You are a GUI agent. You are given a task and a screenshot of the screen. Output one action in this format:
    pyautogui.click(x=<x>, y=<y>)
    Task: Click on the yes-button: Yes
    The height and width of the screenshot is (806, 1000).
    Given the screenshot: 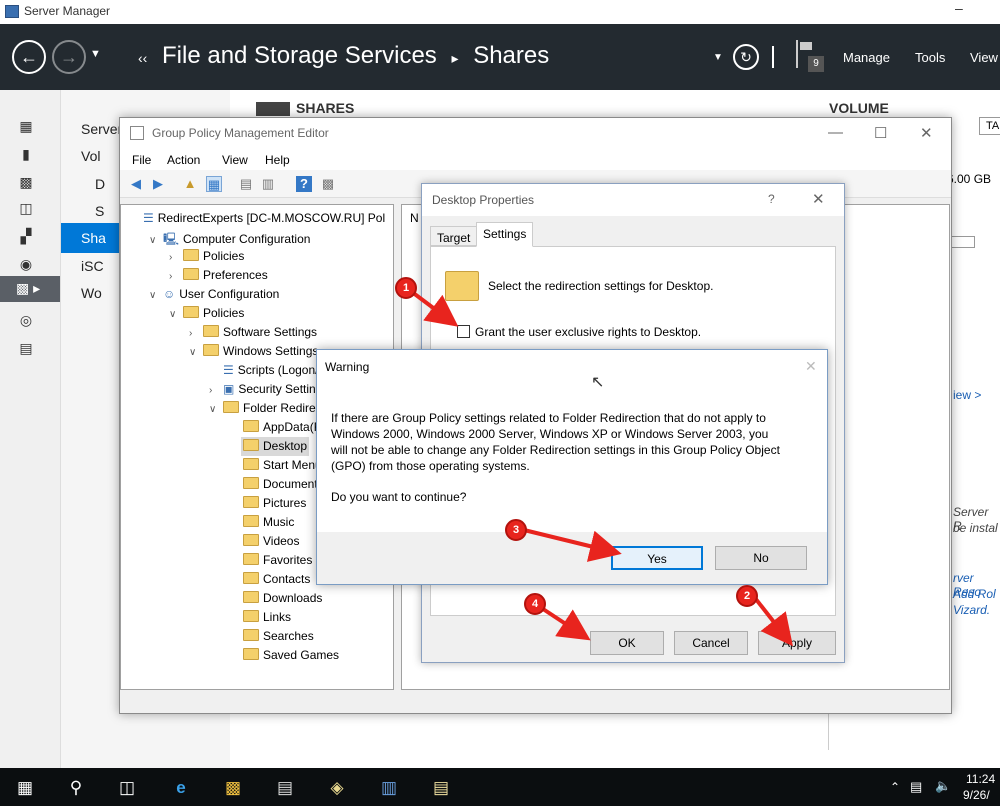 What is the action you would take?
    pyautogui.click(x=657, y=558)
    